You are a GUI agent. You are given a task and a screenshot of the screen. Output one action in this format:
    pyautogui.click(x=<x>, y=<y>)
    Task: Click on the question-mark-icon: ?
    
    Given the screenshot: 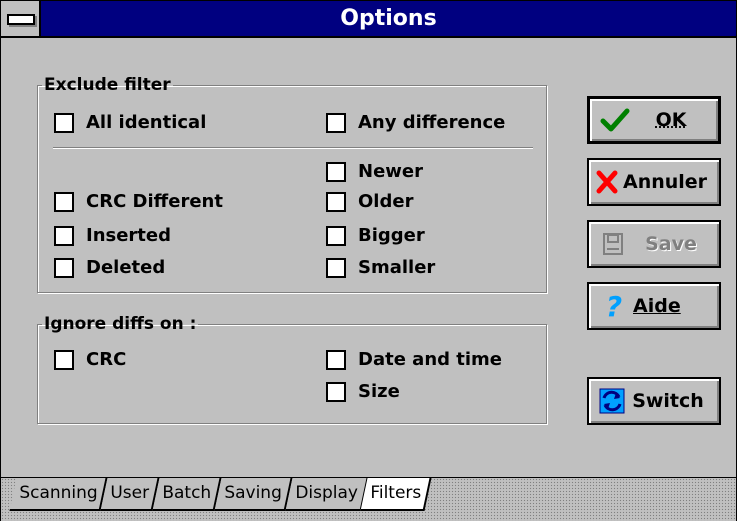 What is the action you would take?
    pyautogui.click(x=614, y=306)
    